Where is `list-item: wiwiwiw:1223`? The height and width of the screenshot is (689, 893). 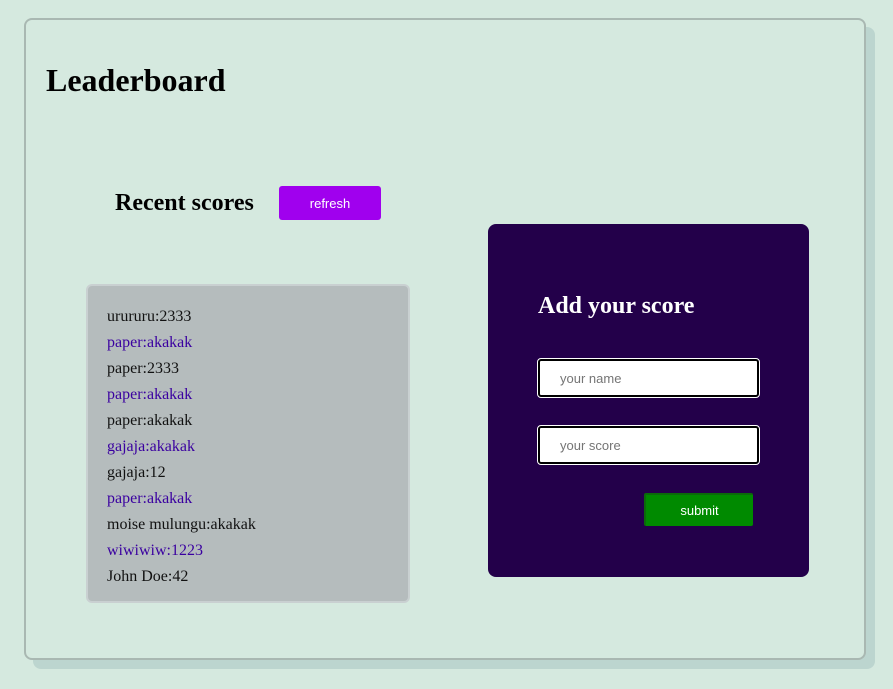 list-item: wiwiwiw:1223 is located at coordinates (155, 550).